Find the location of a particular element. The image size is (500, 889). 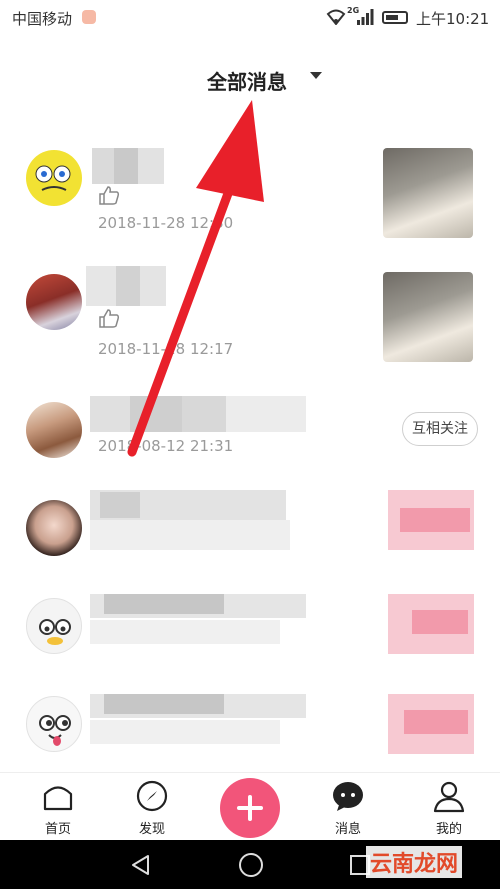

mutual-follow-button: 互相关注 is located at coordinates (440, 429).